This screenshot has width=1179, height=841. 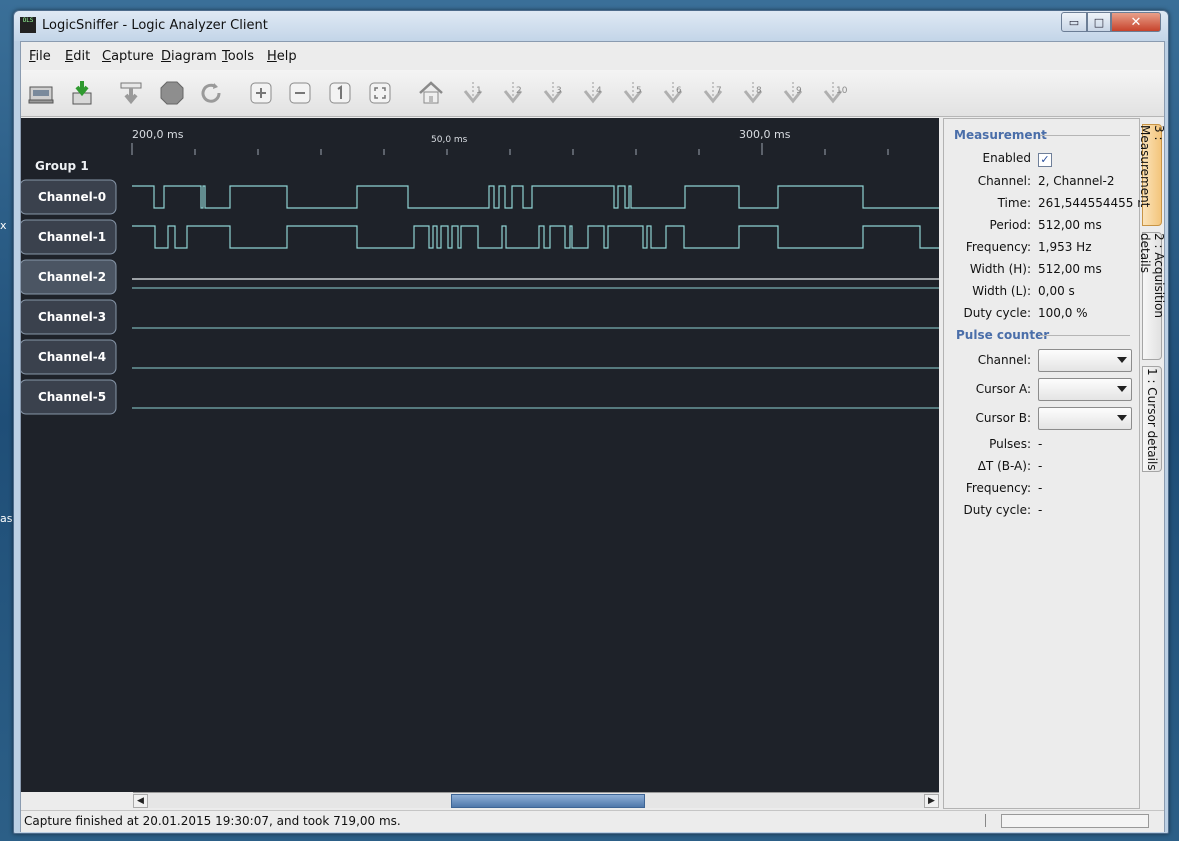 I want to click on zoom-all-button, so click(x=380, y=93).